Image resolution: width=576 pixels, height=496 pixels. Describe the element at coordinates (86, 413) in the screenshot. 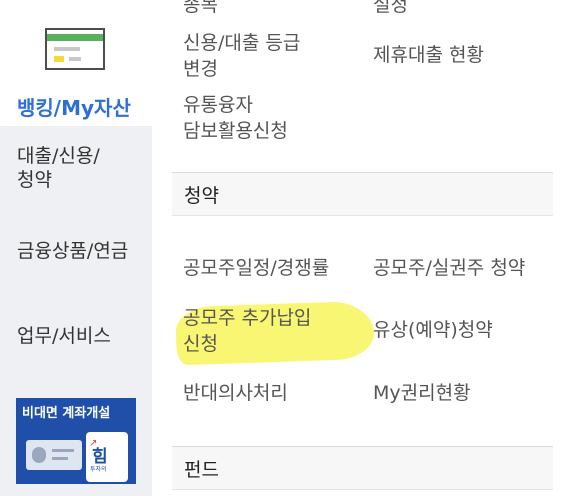

I see `banner-text-bold: 계좌개설` at that location.